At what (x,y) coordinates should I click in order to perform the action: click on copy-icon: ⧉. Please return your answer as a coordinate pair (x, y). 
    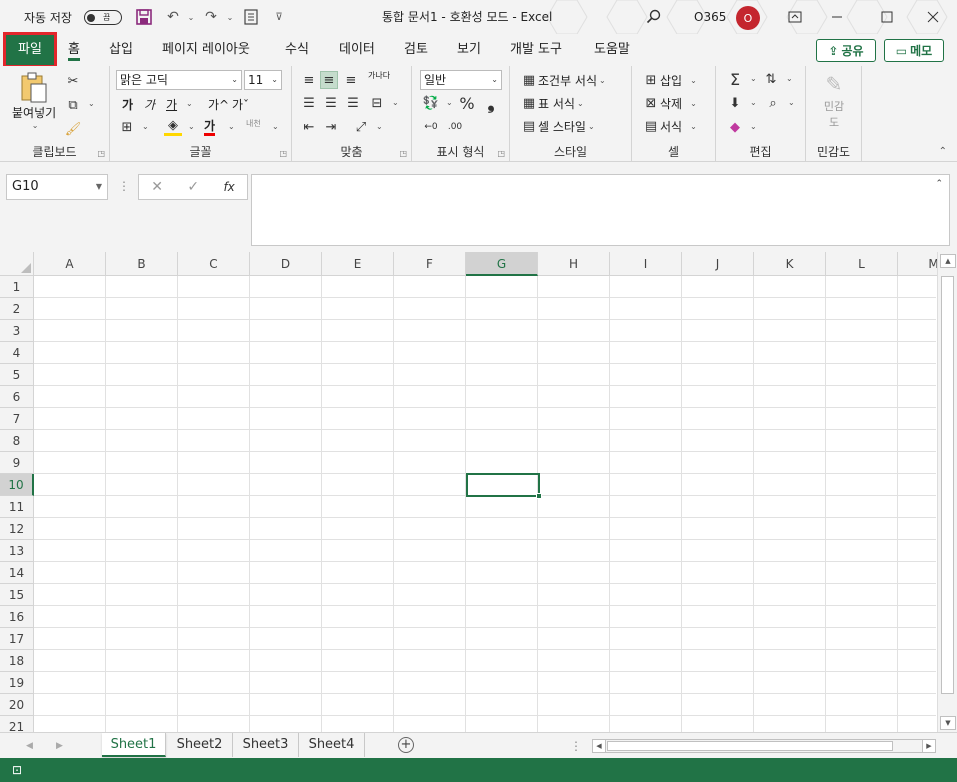
    Looking at the image, I should click on (73, 105).